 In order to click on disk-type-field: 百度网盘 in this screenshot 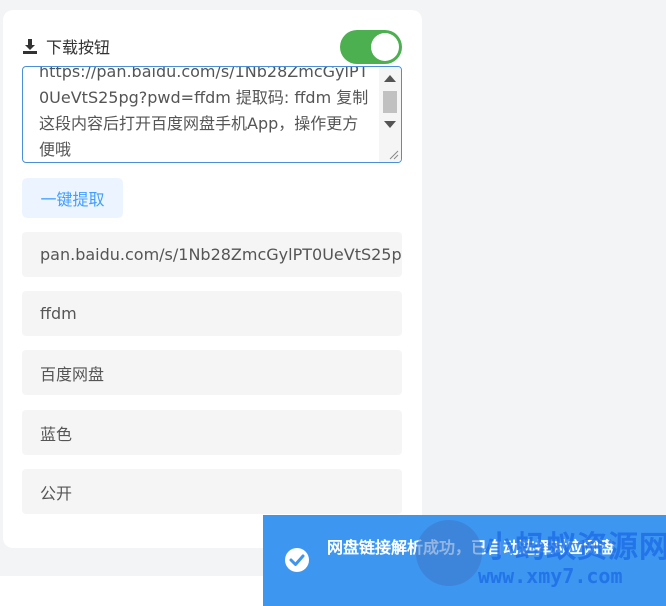, I will do `click(212, 372)`.